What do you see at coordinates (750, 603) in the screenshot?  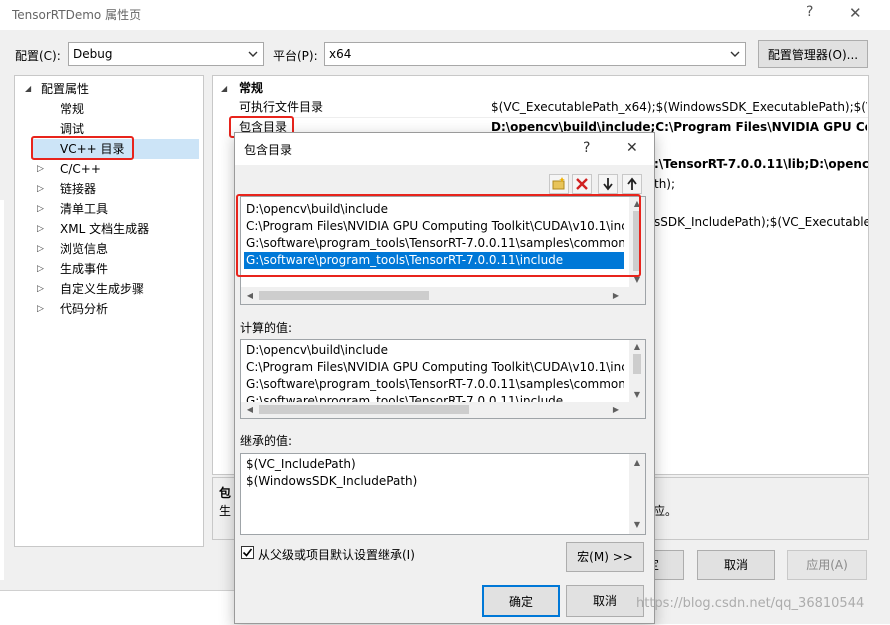 I see `watermark: https://blog.csdn.net/qq_36810544` at bounding box center [750, 603].